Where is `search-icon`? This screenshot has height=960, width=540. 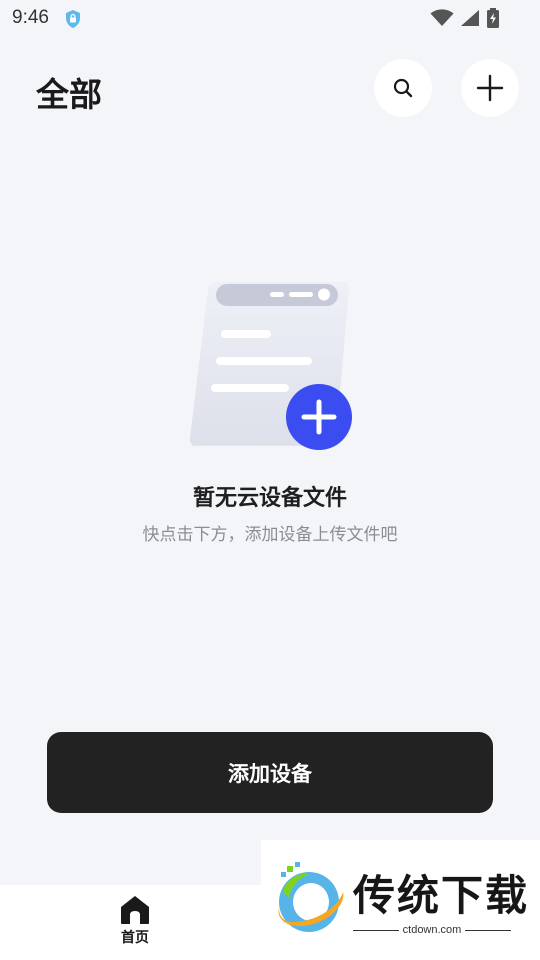
search-icon is located at coordinates (403, 88).